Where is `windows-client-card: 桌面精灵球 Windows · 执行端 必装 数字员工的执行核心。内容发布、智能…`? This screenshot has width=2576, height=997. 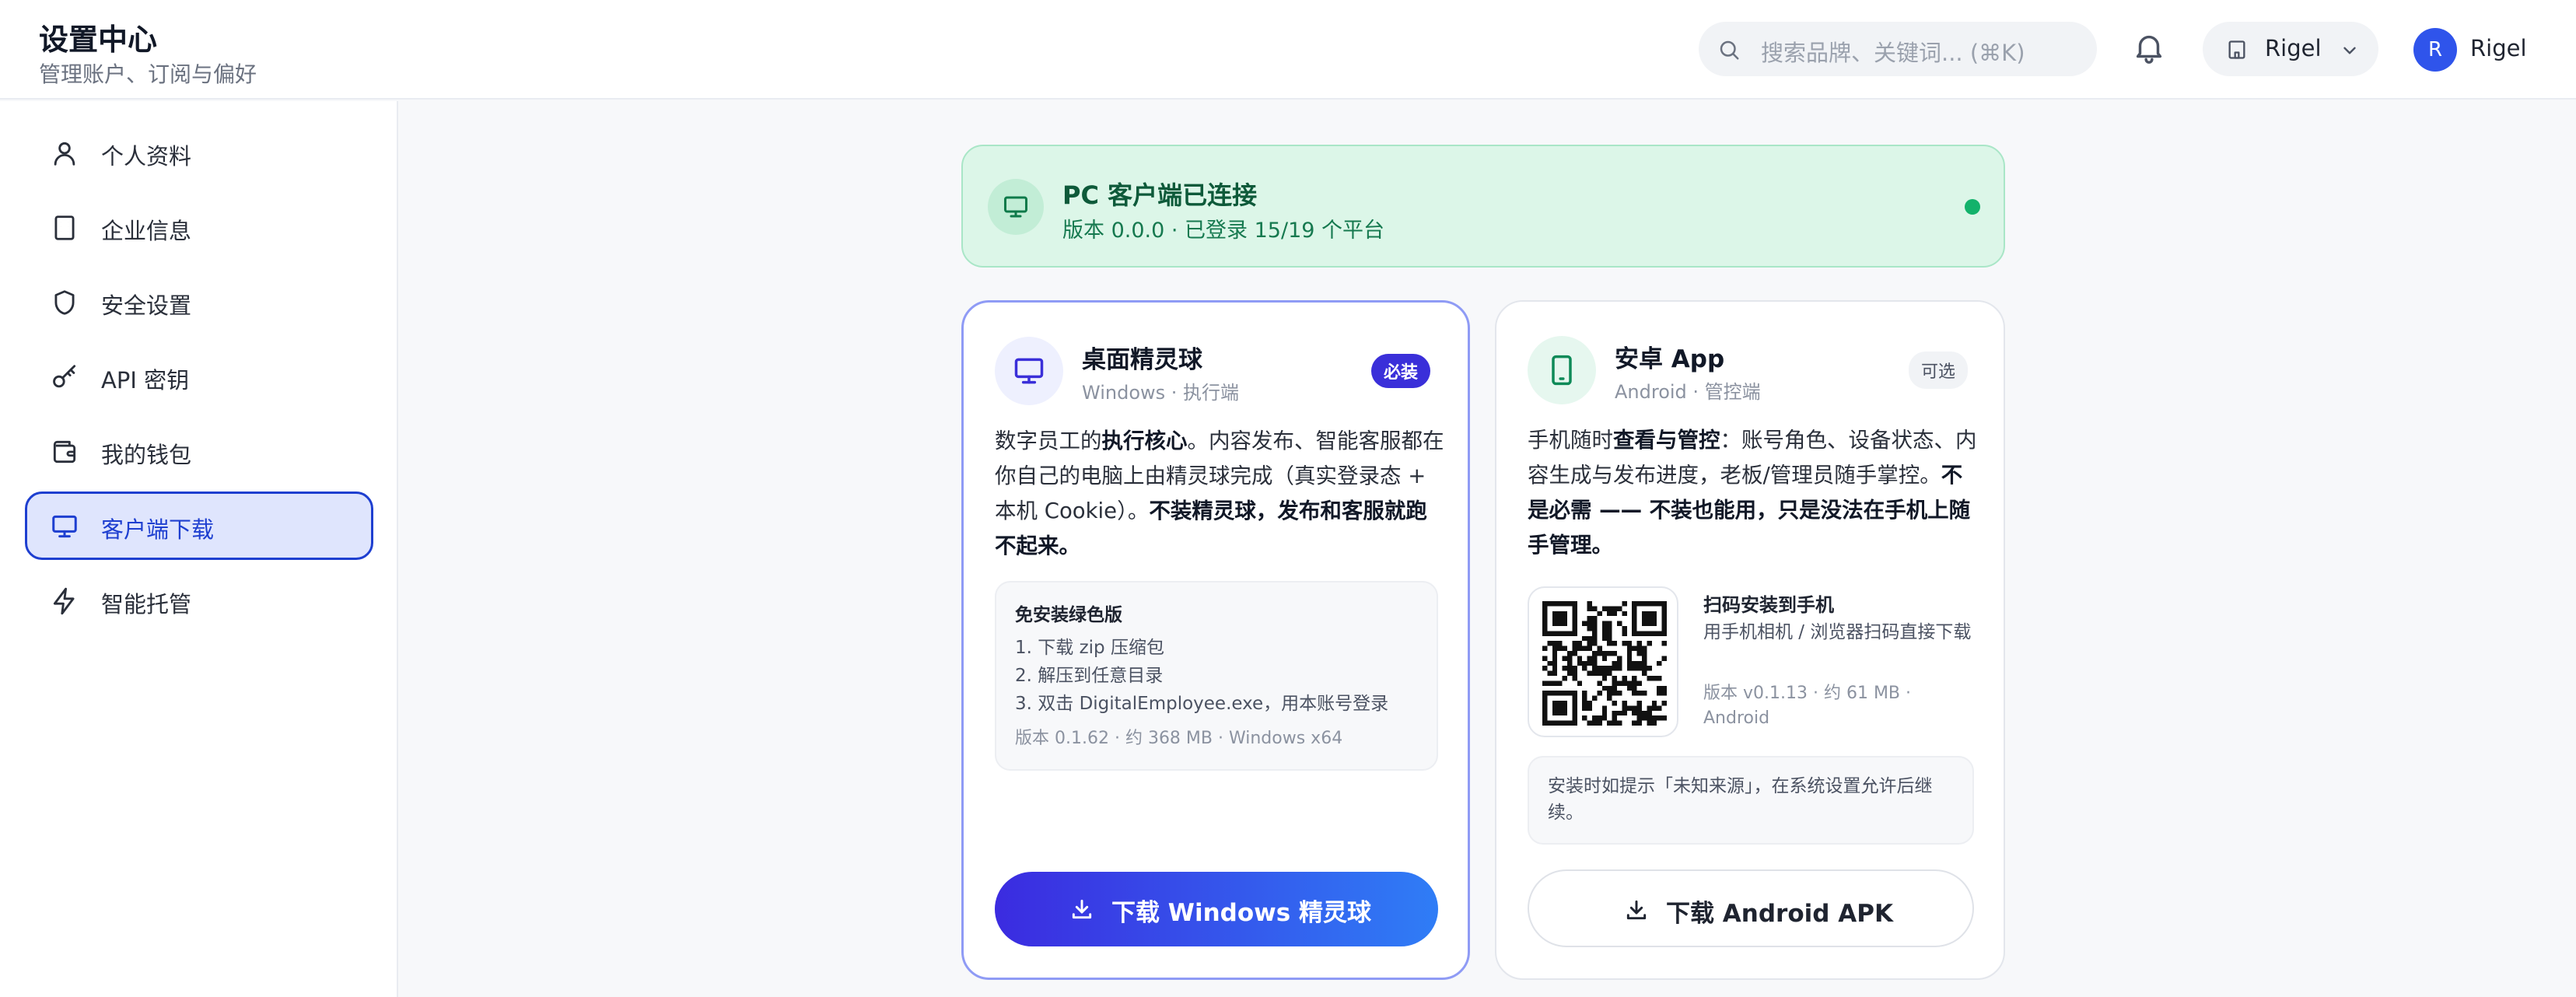
windows-client-card: 桌面精灵球 Windows · 执行端 必装 数字员工的执行核心。内容发布、智能… is located at coordinates (1216, 640).